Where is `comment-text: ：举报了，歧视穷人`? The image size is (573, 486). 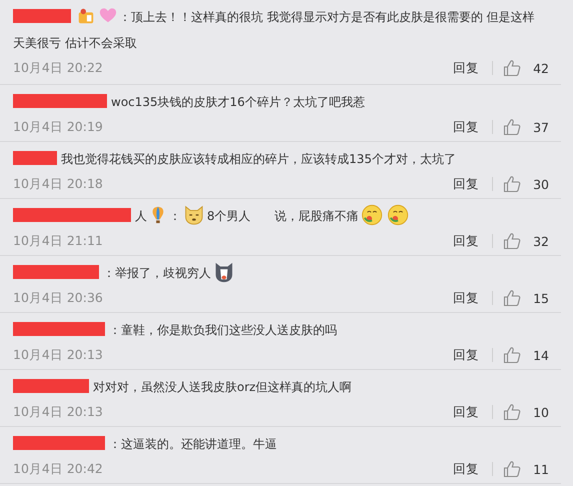 comment-text: ：举报了，歧视穷人 is located at coordinates (157, 273).